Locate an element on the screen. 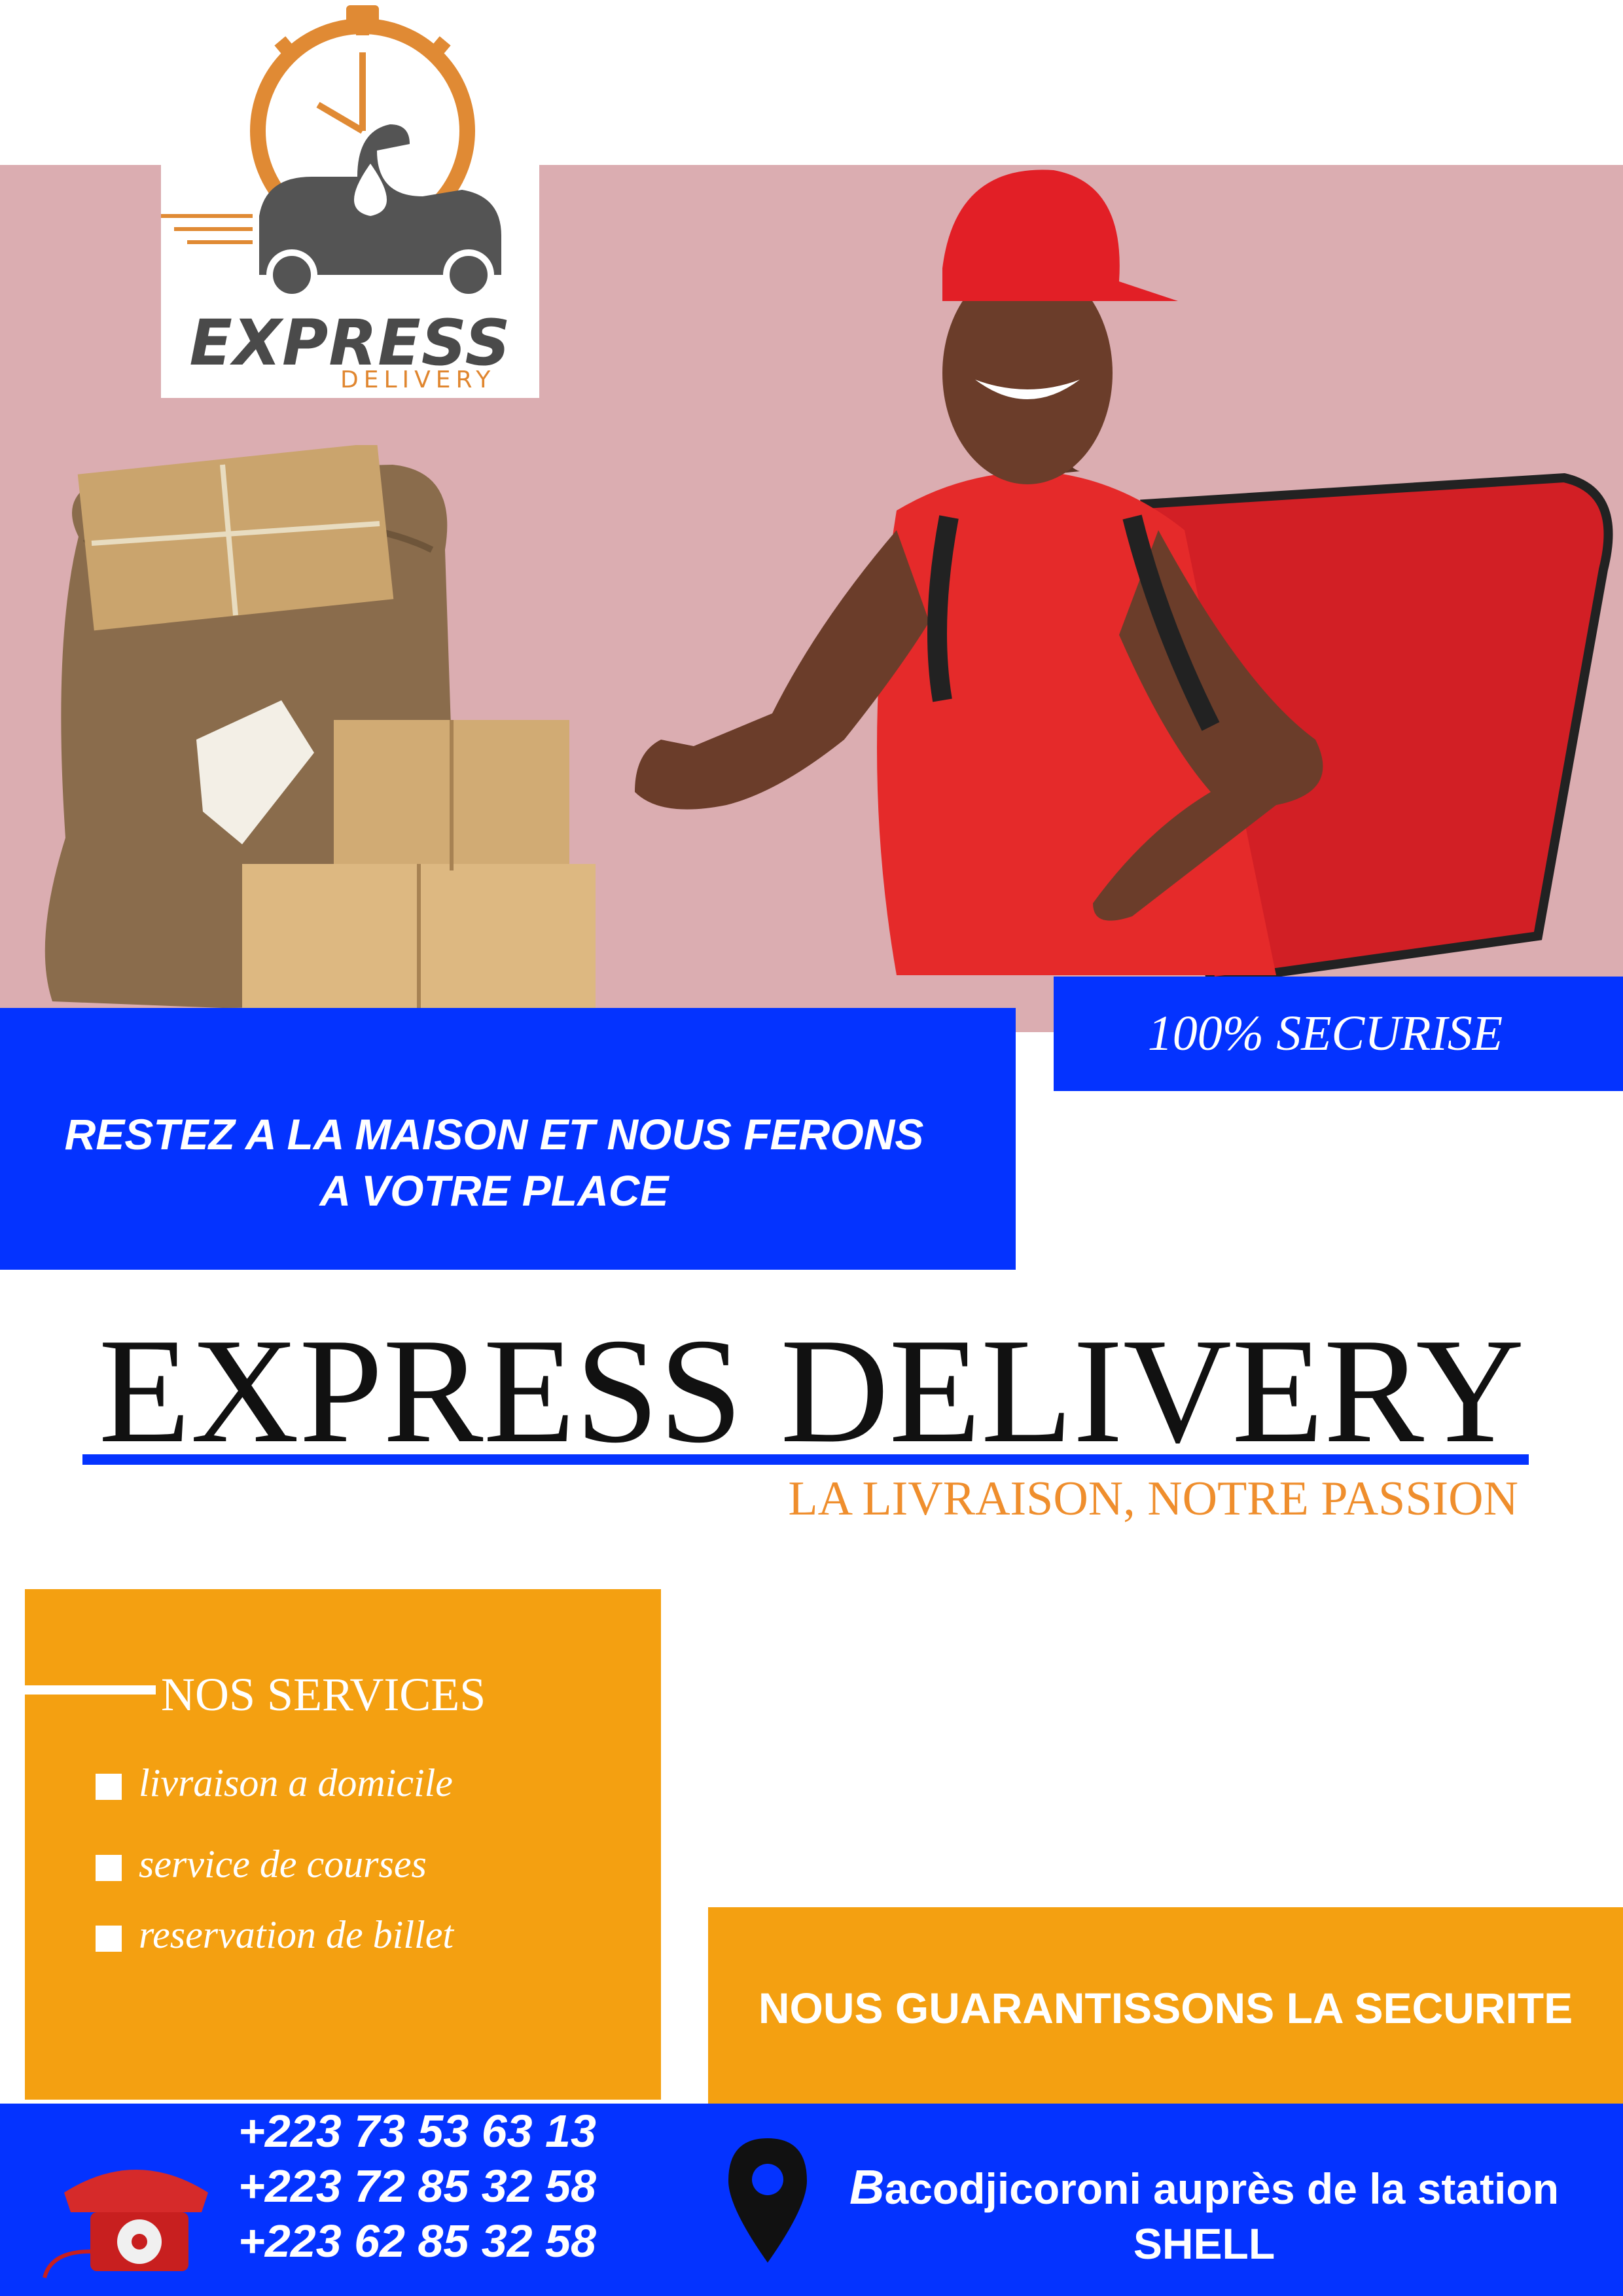  phone-number: +223 73 53 63 13 is located at coordinates (417, 2131).